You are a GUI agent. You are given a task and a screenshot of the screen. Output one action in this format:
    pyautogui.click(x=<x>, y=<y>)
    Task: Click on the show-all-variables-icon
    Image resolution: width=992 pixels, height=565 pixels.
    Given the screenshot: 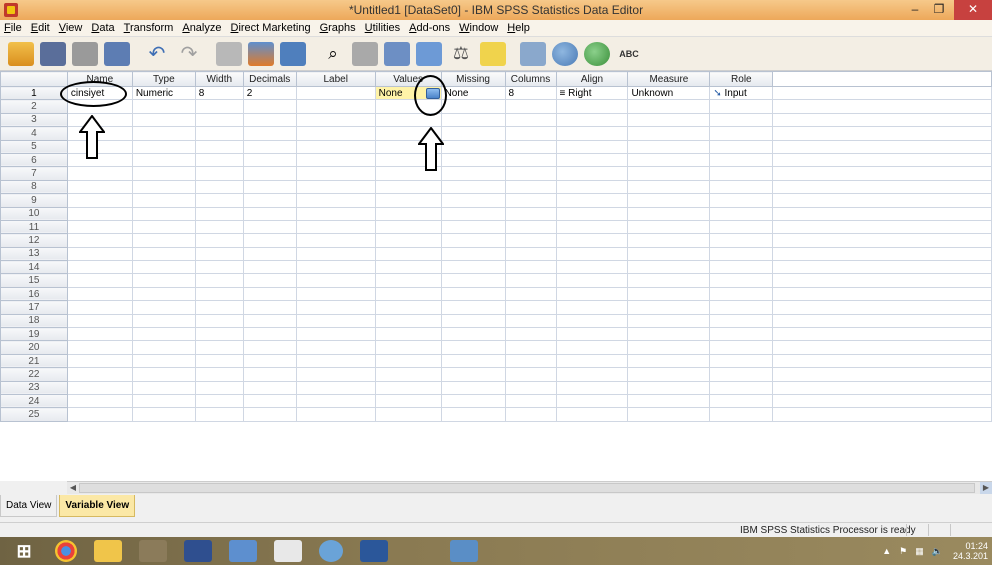 What is the action you would take?
    pyautogui.click(x=597, y=53)
    